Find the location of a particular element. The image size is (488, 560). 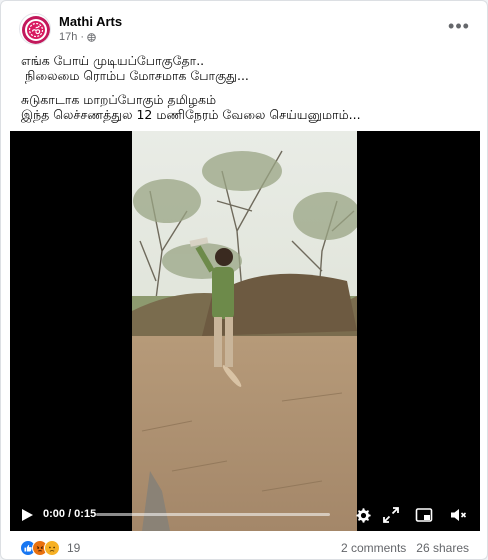

page-avatar is located at coordinates (35, 29).